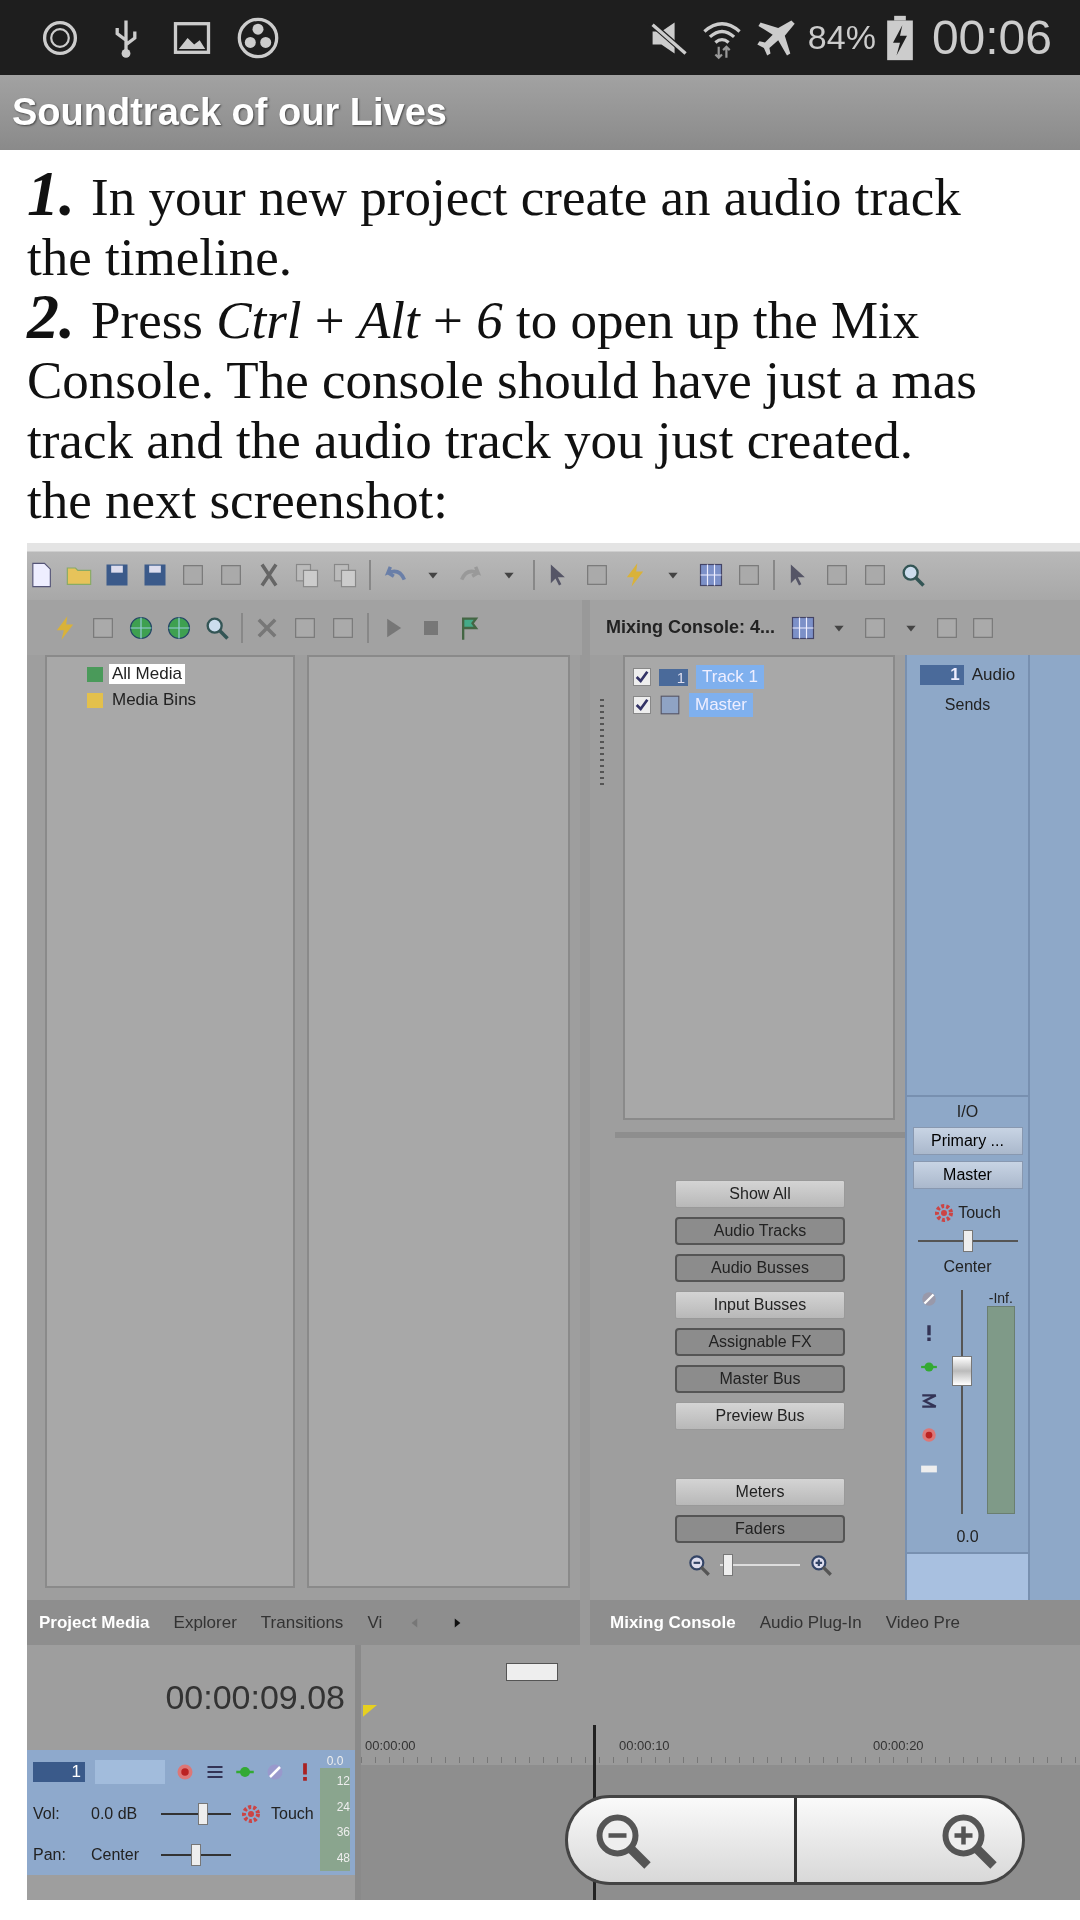 The height and width of the screenshot is (1920, 1080). What do you see at coordinates (51, 193) in the screenshot?
I see `step-number: 1.` at bounding box center [51, 193].